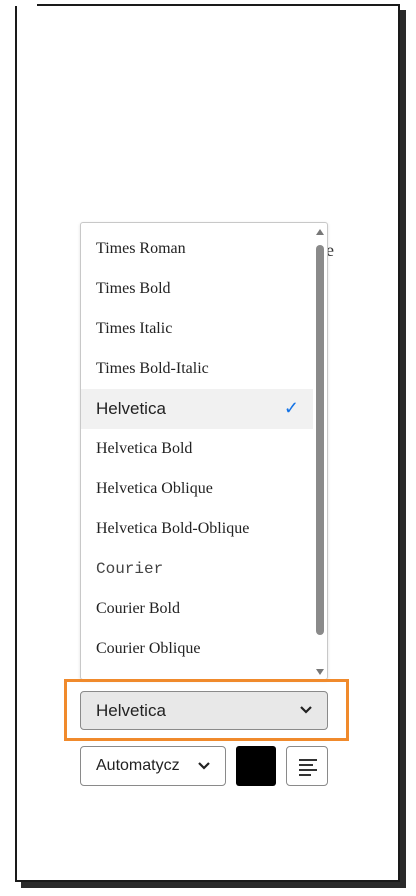  Describe the element at coordinates (320, 232) in the screenshot. I see `scroll-up-arrow-icon` at that location.